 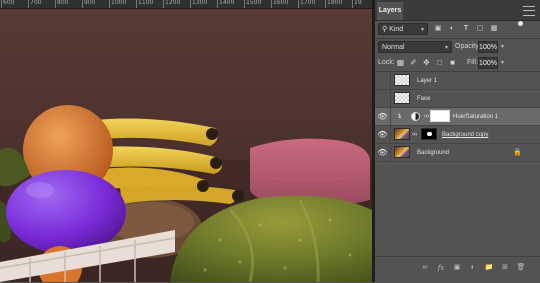 I want to click on panel-tab-bar: Layers, so click(x=457, y=10).